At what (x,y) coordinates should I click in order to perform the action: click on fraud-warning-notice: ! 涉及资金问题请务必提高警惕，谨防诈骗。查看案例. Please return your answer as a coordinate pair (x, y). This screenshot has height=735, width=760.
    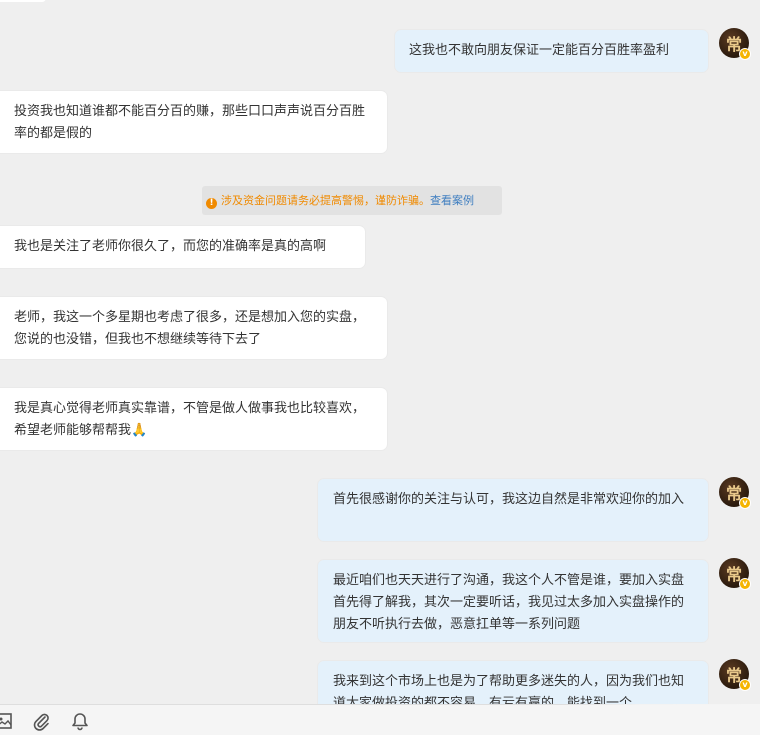
    Looking at the image, I should click on (352, 200).